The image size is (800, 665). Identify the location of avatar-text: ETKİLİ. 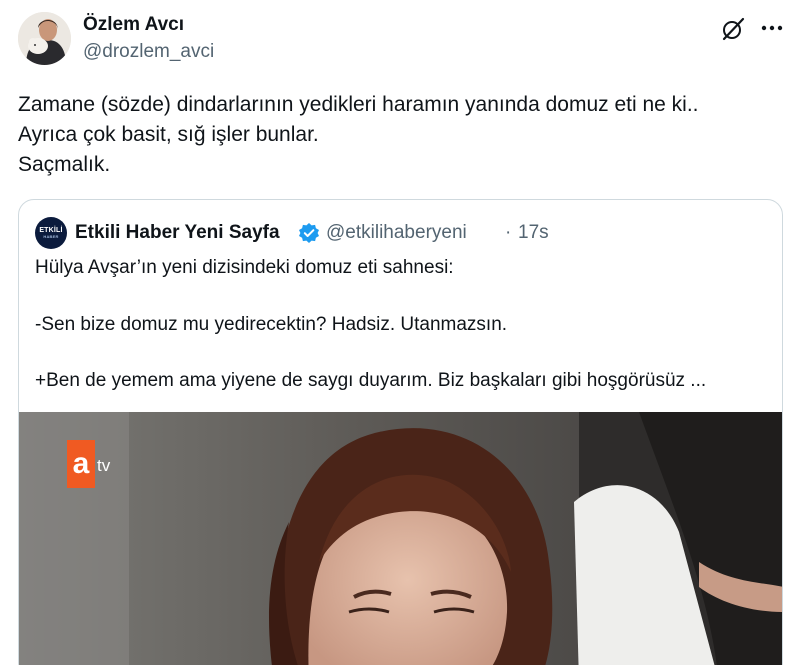
(51, 230).